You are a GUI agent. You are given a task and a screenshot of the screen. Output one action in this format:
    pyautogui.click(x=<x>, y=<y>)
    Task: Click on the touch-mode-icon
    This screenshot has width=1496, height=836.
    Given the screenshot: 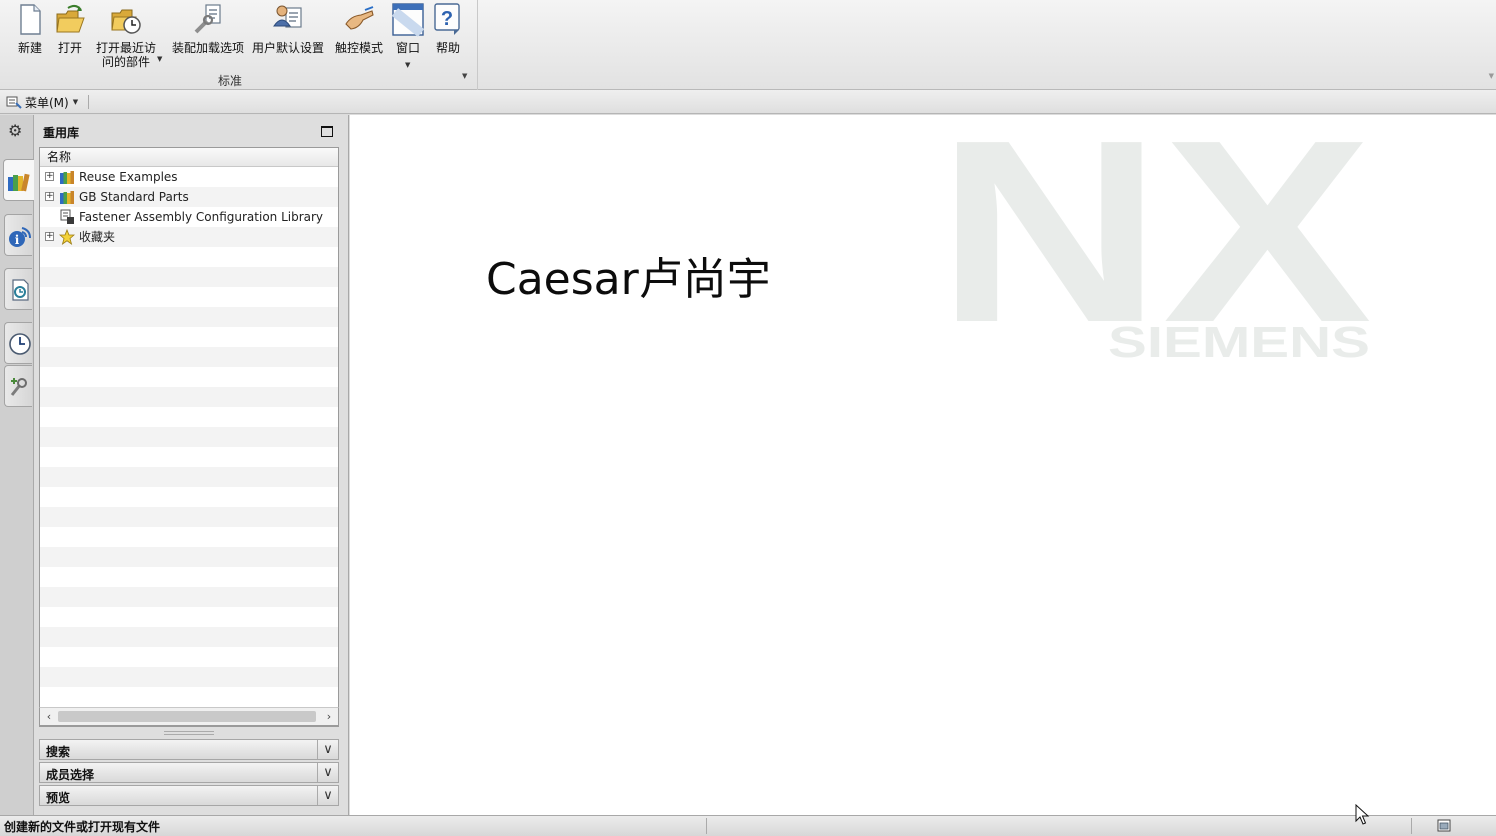 What is the action you would take?
    pyautogui.click(x=359, y=18)
    